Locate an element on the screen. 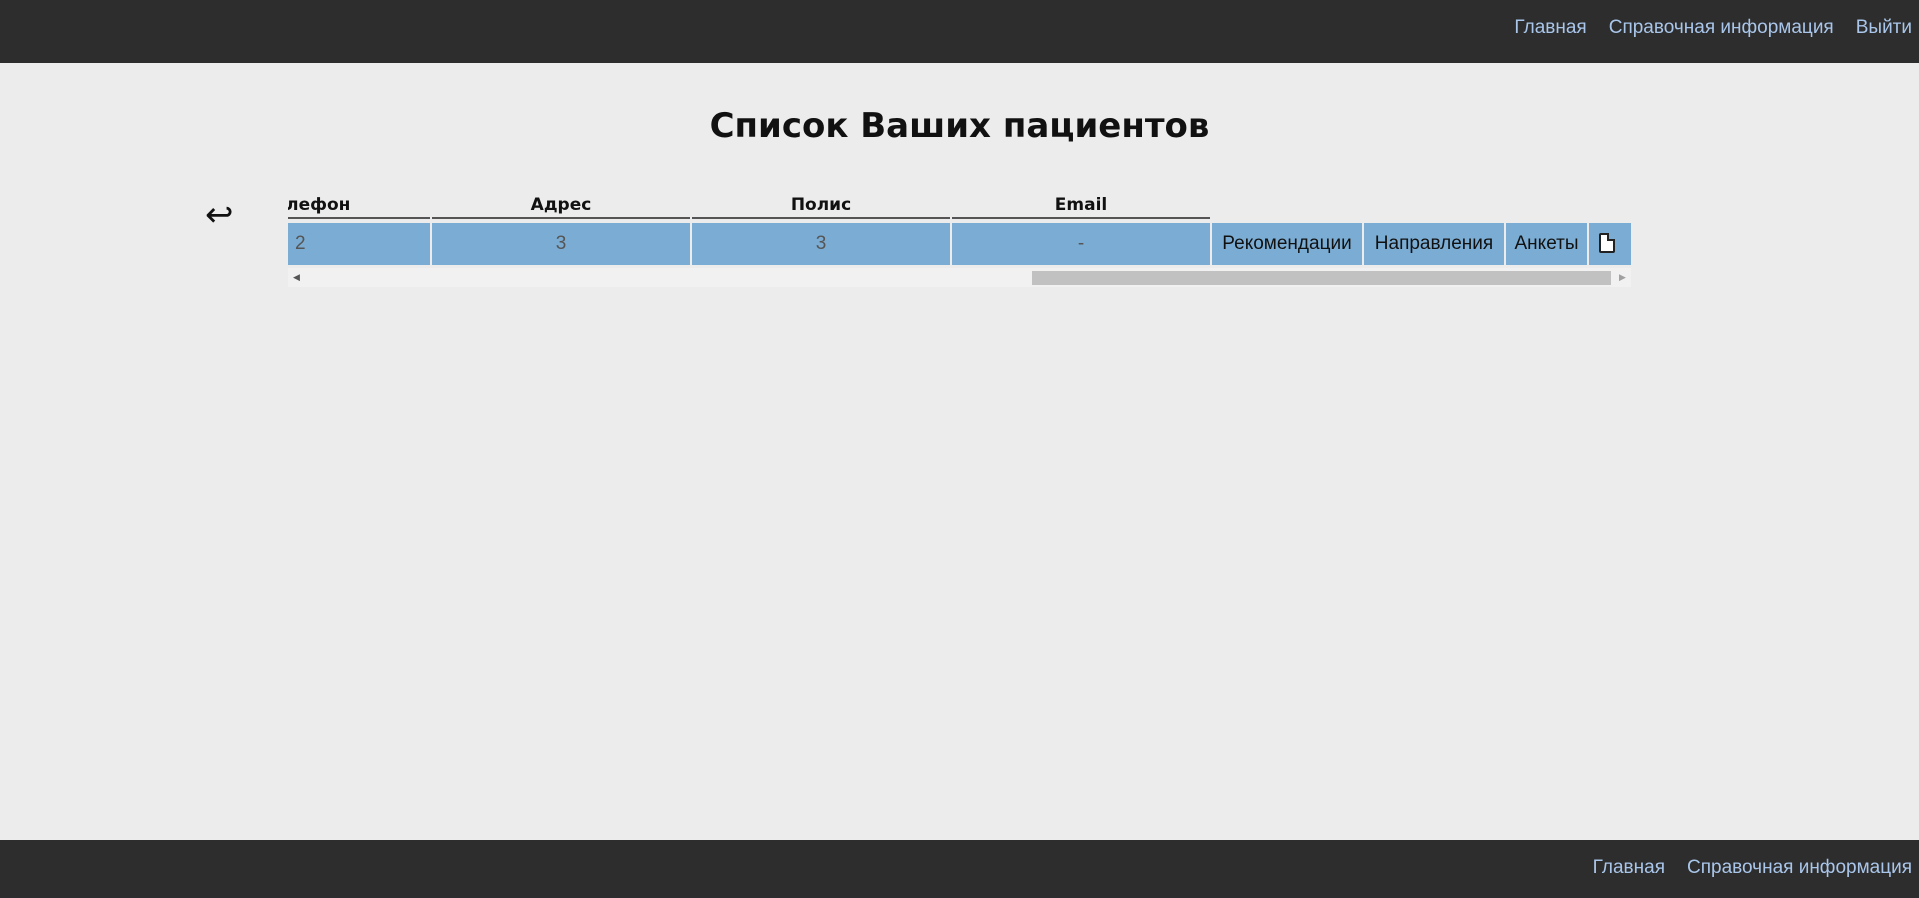 This screenshot has height=898, width=1919. scrollbar-thumb is located at coordinates (1321, 278).